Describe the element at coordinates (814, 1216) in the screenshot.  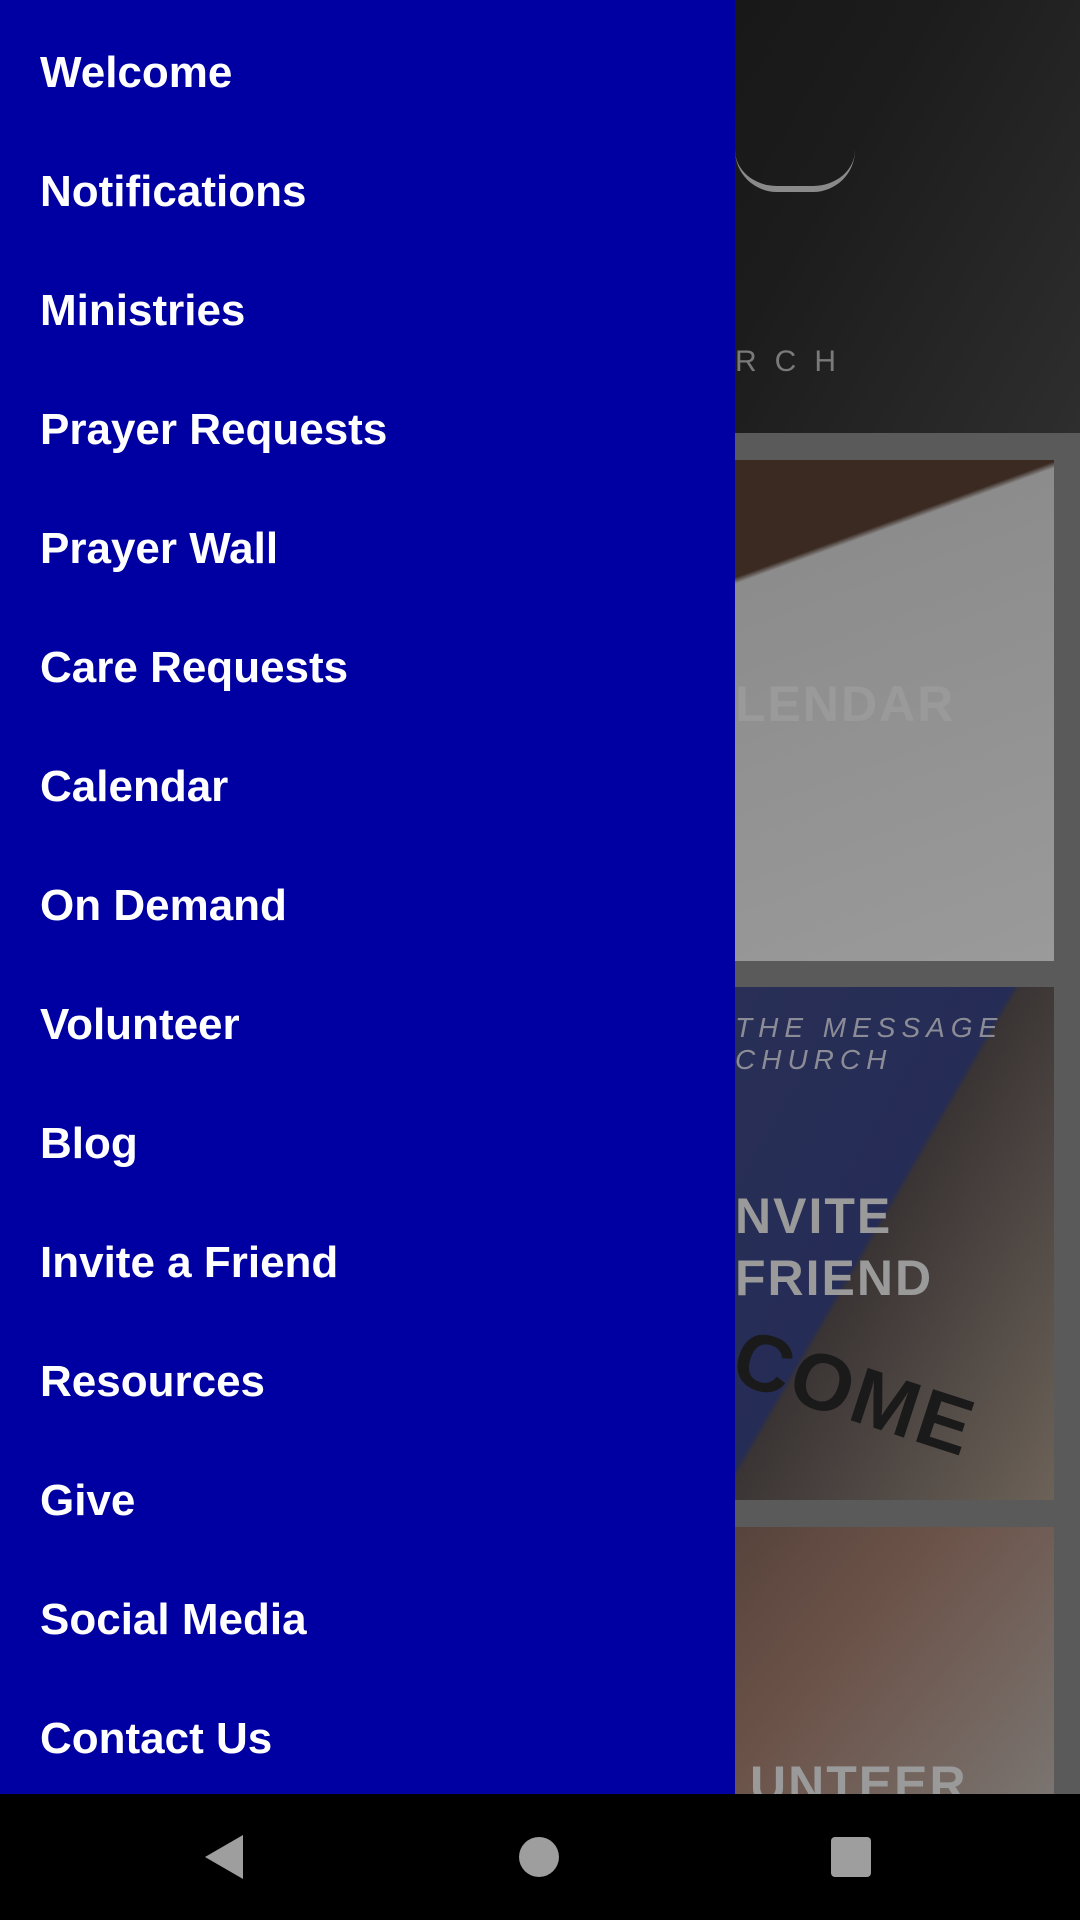
I see `card-title-line1: NVITE` at that location.